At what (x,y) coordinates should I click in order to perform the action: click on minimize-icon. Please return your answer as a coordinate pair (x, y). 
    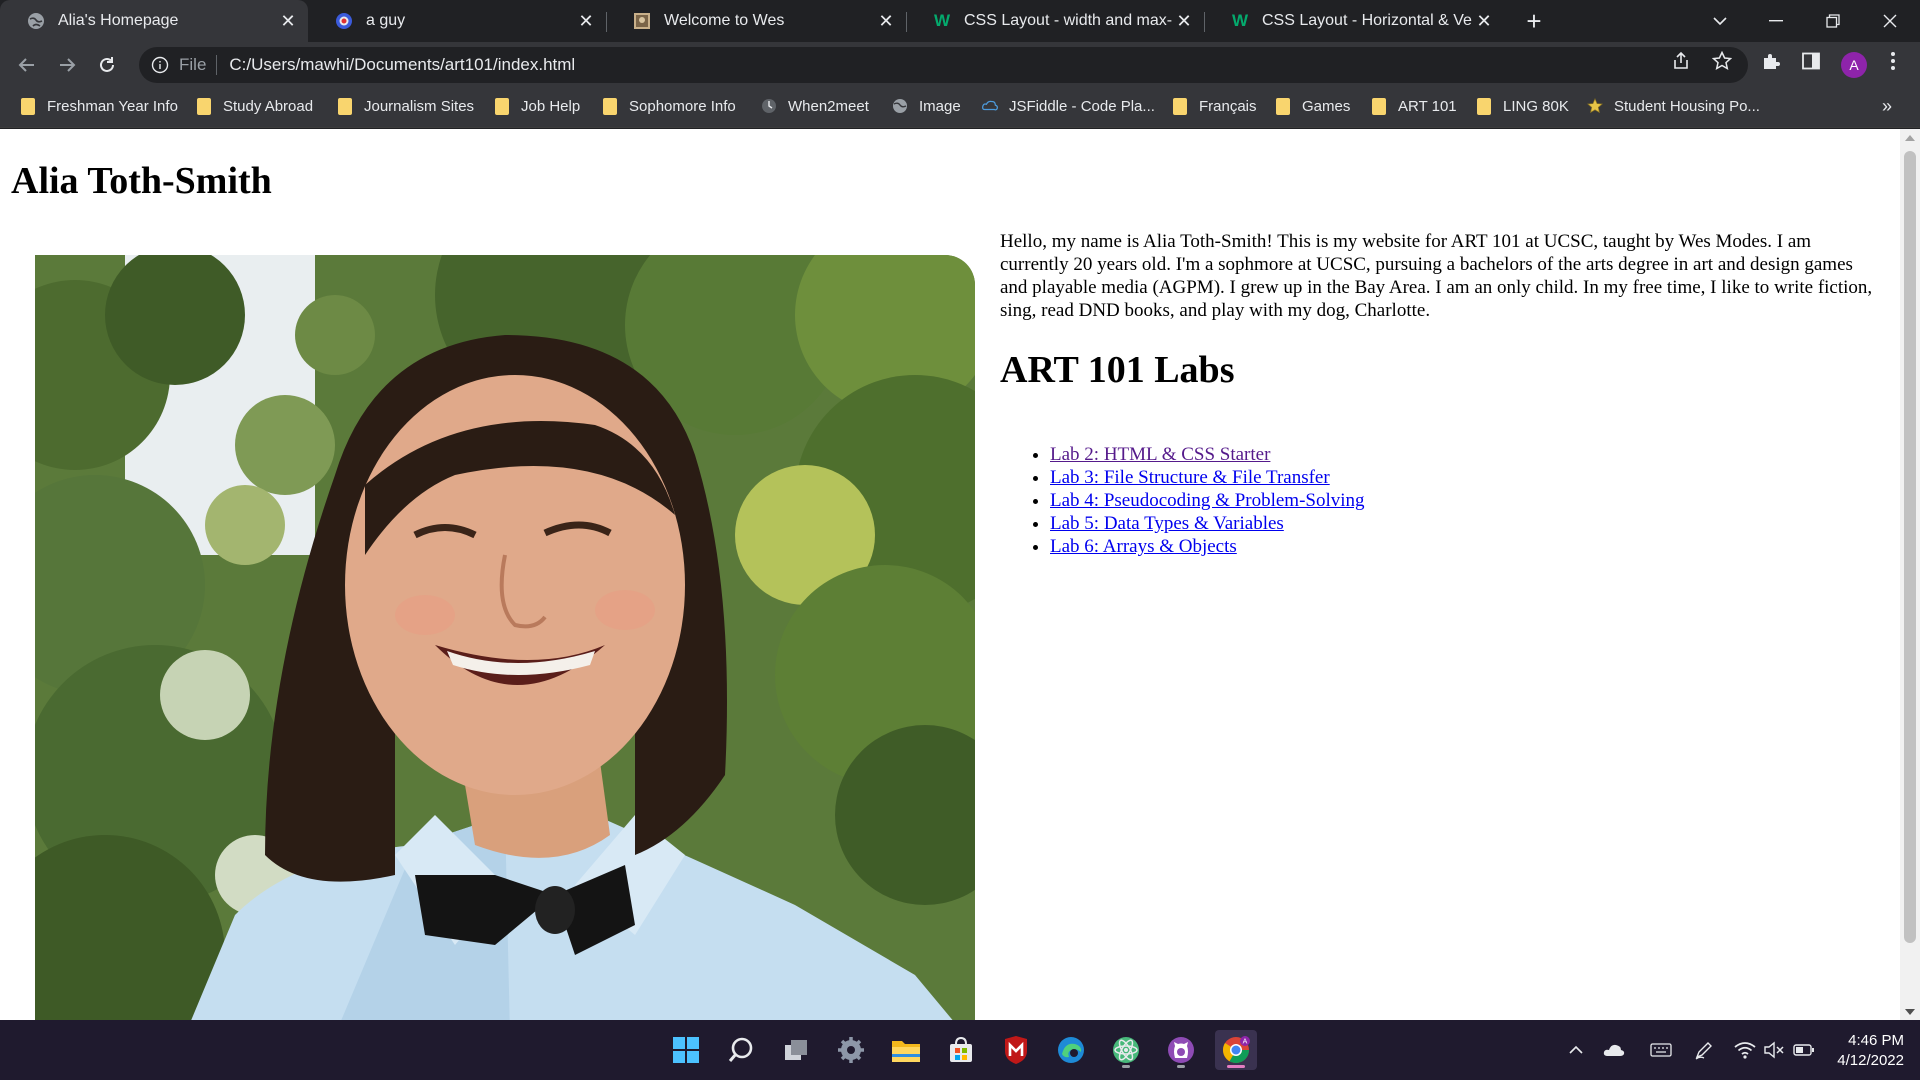
    Looking at the image, I should click on (1776, 21).